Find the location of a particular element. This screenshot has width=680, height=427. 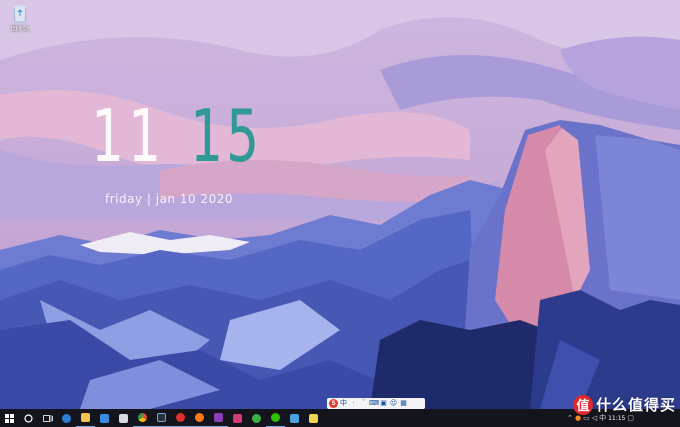

taskbar-onenote is located at coordinates (218, 418).